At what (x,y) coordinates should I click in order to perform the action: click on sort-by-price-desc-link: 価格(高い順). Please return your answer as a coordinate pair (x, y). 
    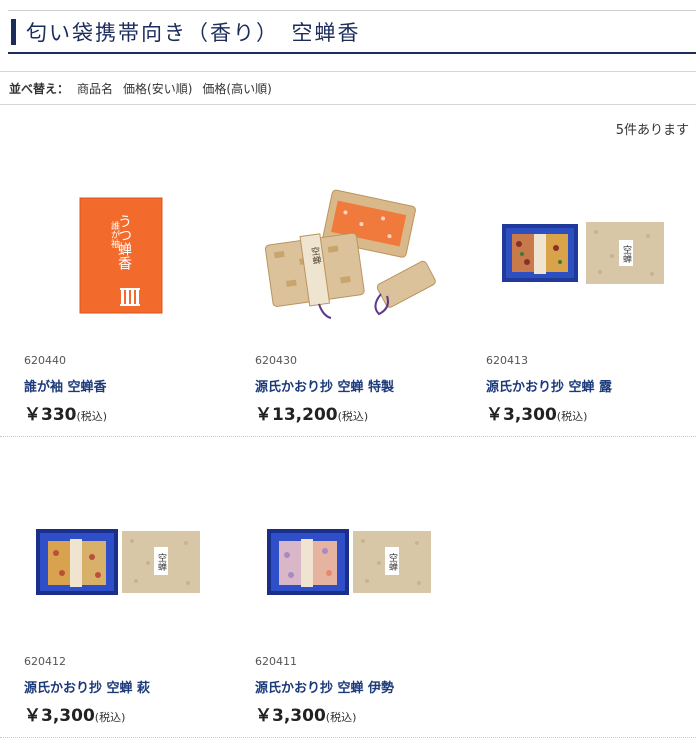
    Looking at the image, I should click on (236, 88).